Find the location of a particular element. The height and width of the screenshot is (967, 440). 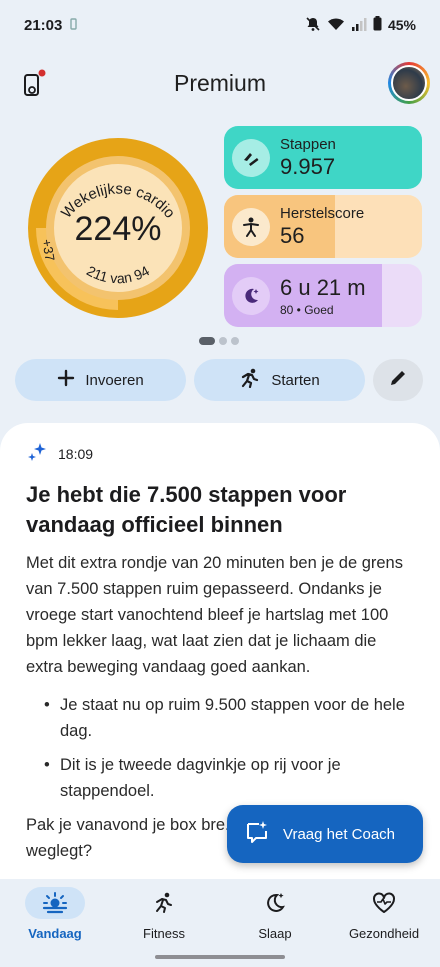

pencil-icon is located at coordinates (398, 380).